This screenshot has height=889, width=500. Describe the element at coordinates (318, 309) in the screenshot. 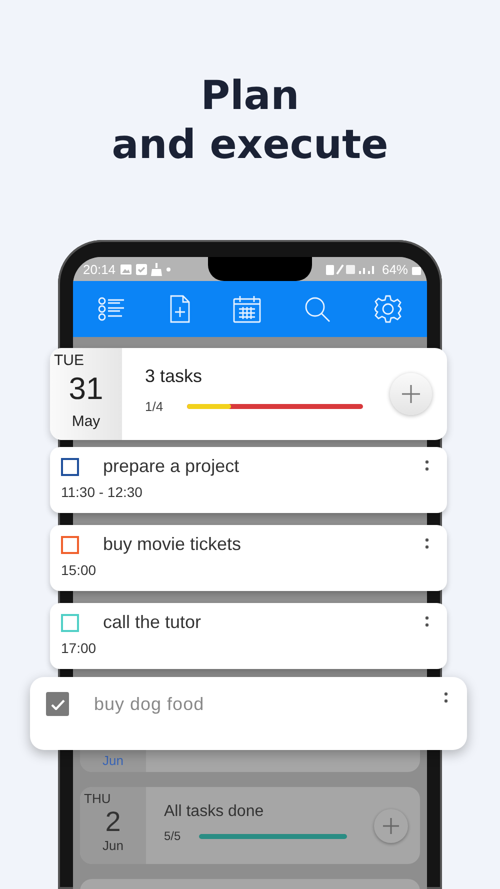

I see `search-icon` at that location.